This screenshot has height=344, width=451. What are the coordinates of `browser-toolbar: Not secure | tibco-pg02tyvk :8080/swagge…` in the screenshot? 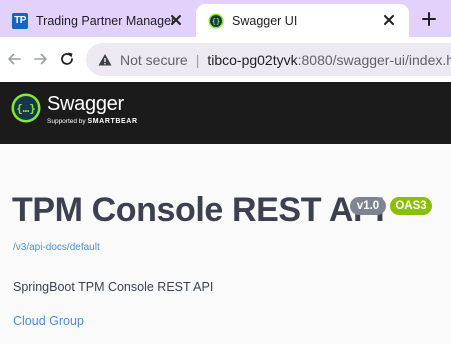 It's located at (225, 59).